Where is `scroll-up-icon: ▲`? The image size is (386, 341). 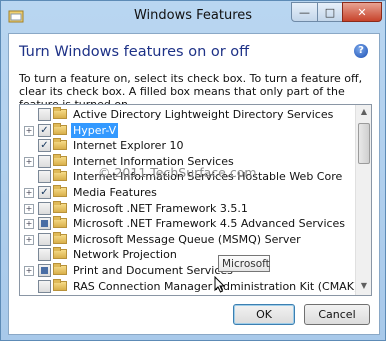 scroll-up-icon: ▲ is located at coordinates (364, 112).